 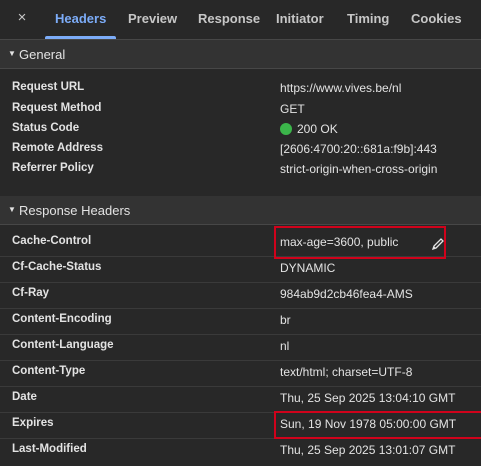 I want to click on header-value: GET, so click(x=292, y=109).